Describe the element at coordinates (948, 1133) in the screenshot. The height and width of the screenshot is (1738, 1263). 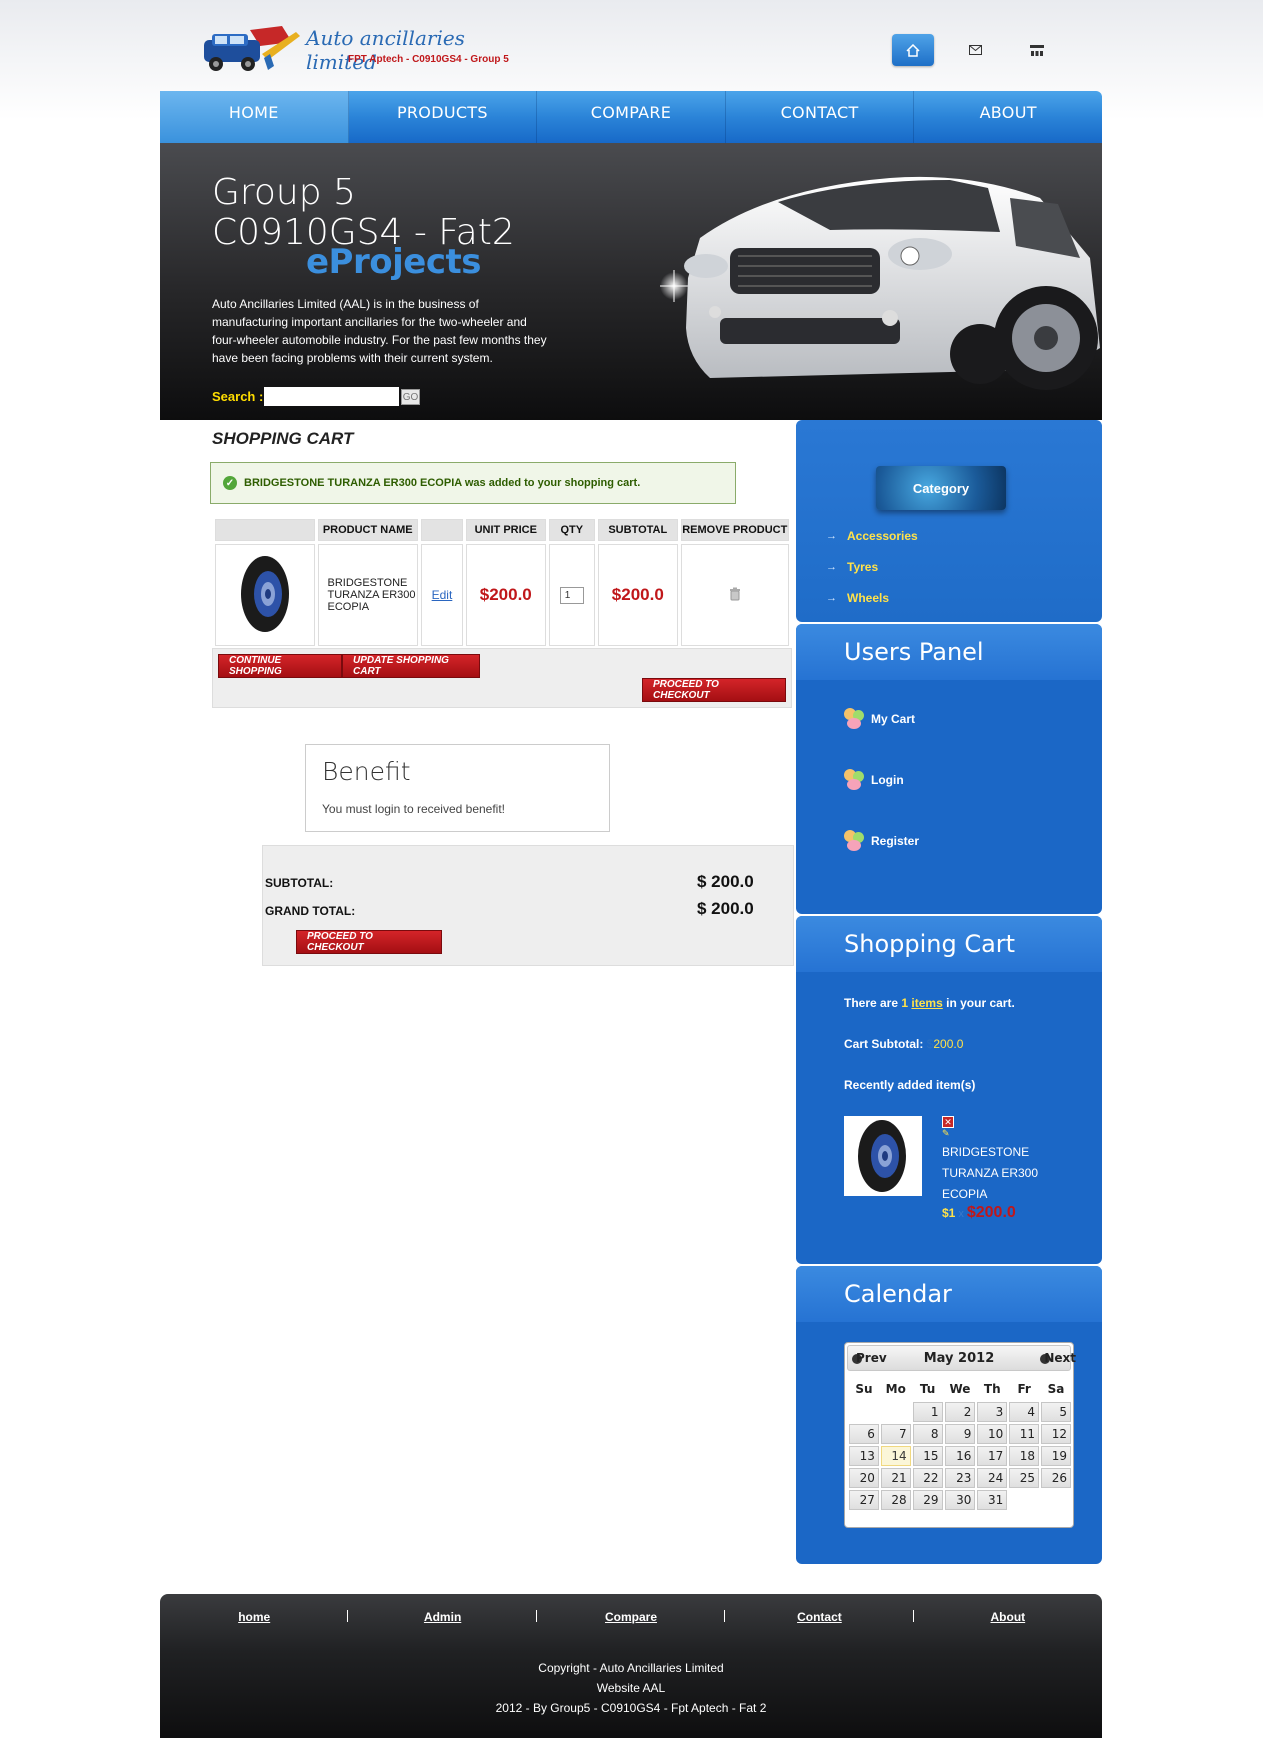
I see `pencil-icon: ✎` at that location.